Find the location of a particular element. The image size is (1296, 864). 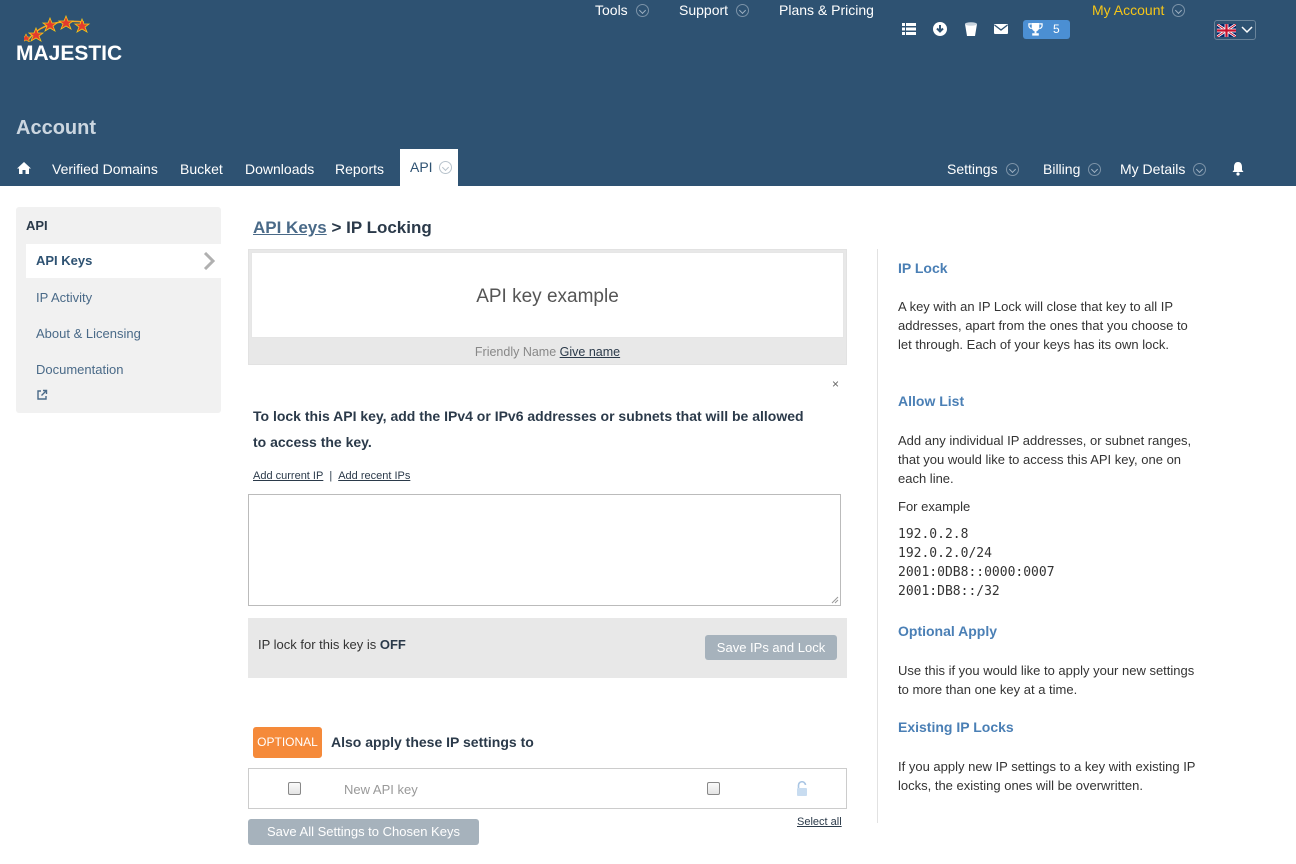

api-key-card: API key example Friendly Name Give name is located at coordinates (547, 307).